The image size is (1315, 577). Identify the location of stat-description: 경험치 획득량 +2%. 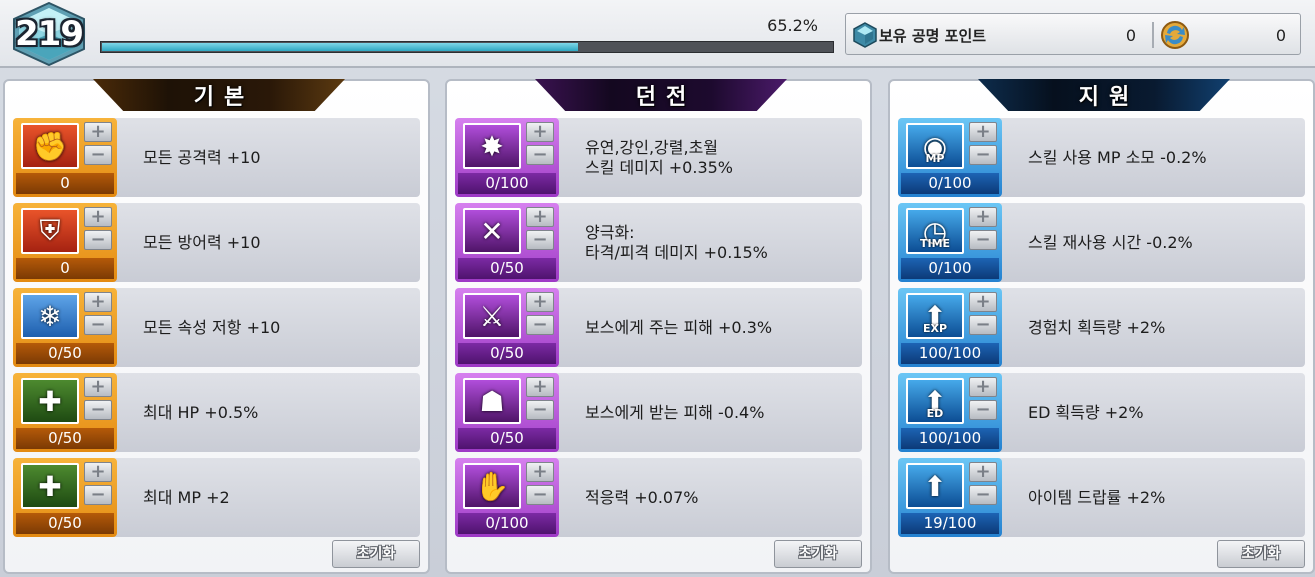
(1163, 327).